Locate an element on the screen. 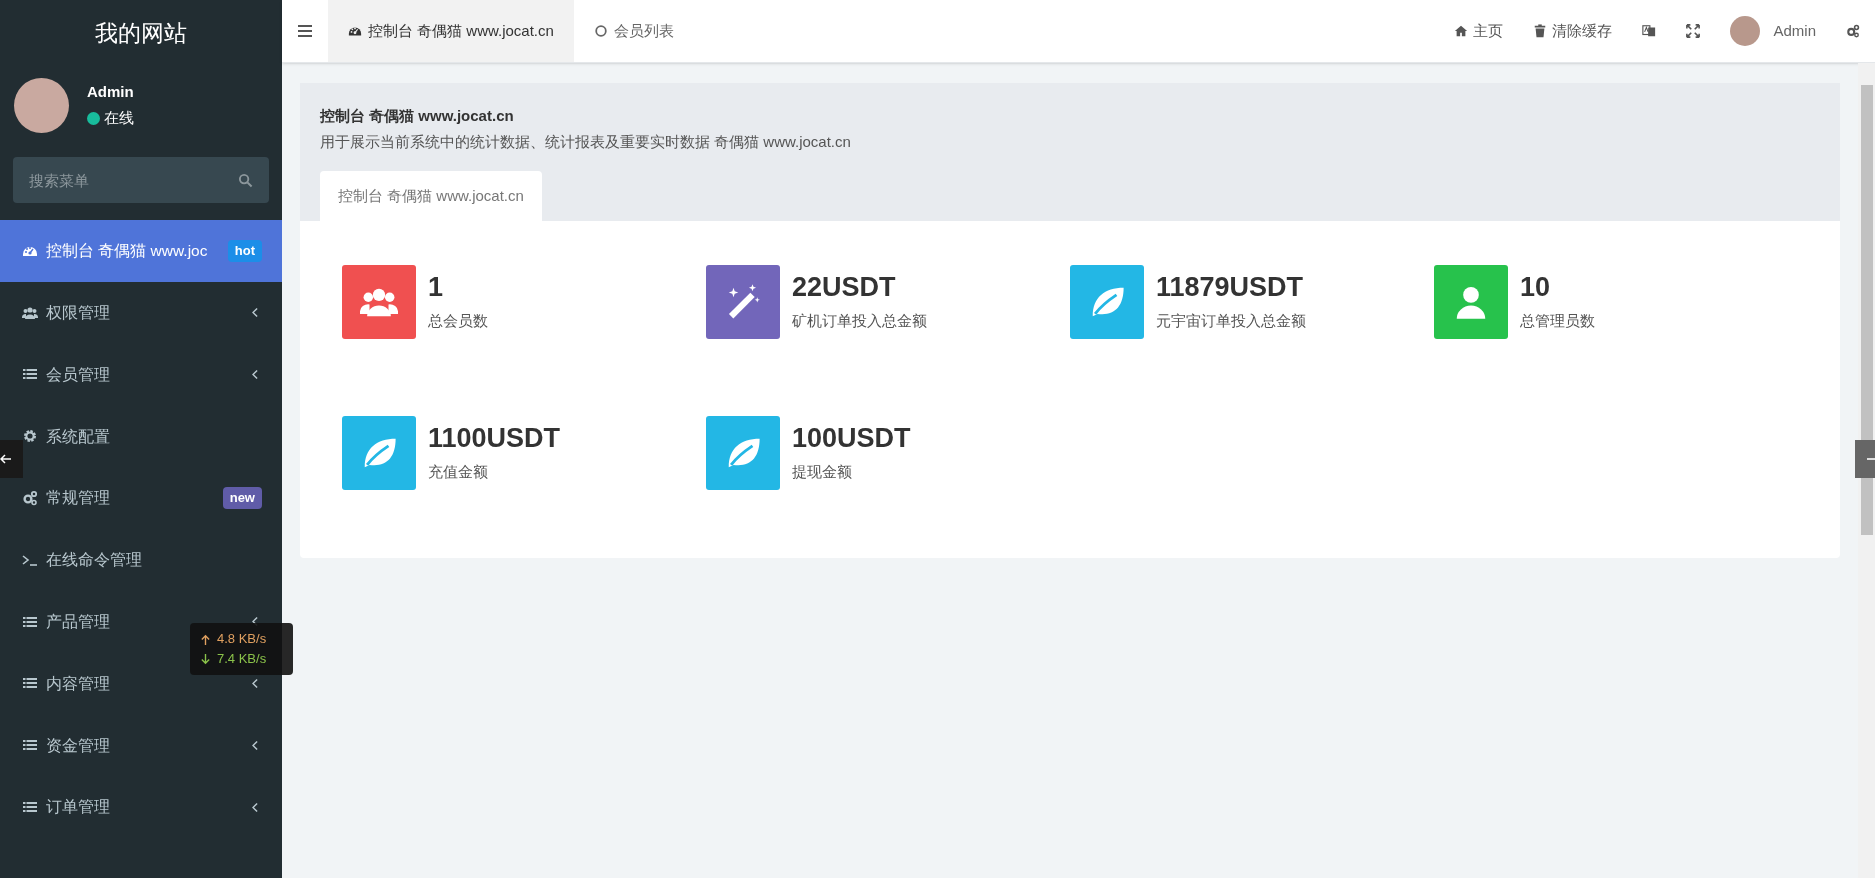  search-field: 搜索菜单 is located at coordinates (141, 180).